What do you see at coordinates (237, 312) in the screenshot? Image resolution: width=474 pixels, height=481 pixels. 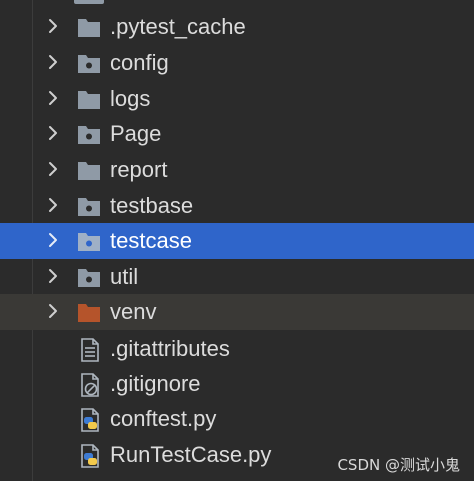 I see `tree-item-venv: venv` at bounding box center [237, 312].